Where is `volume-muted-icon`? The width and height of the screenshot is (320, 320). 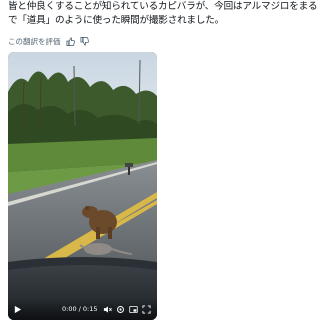 volume-muted-icon is located at coordinates (107, 309).